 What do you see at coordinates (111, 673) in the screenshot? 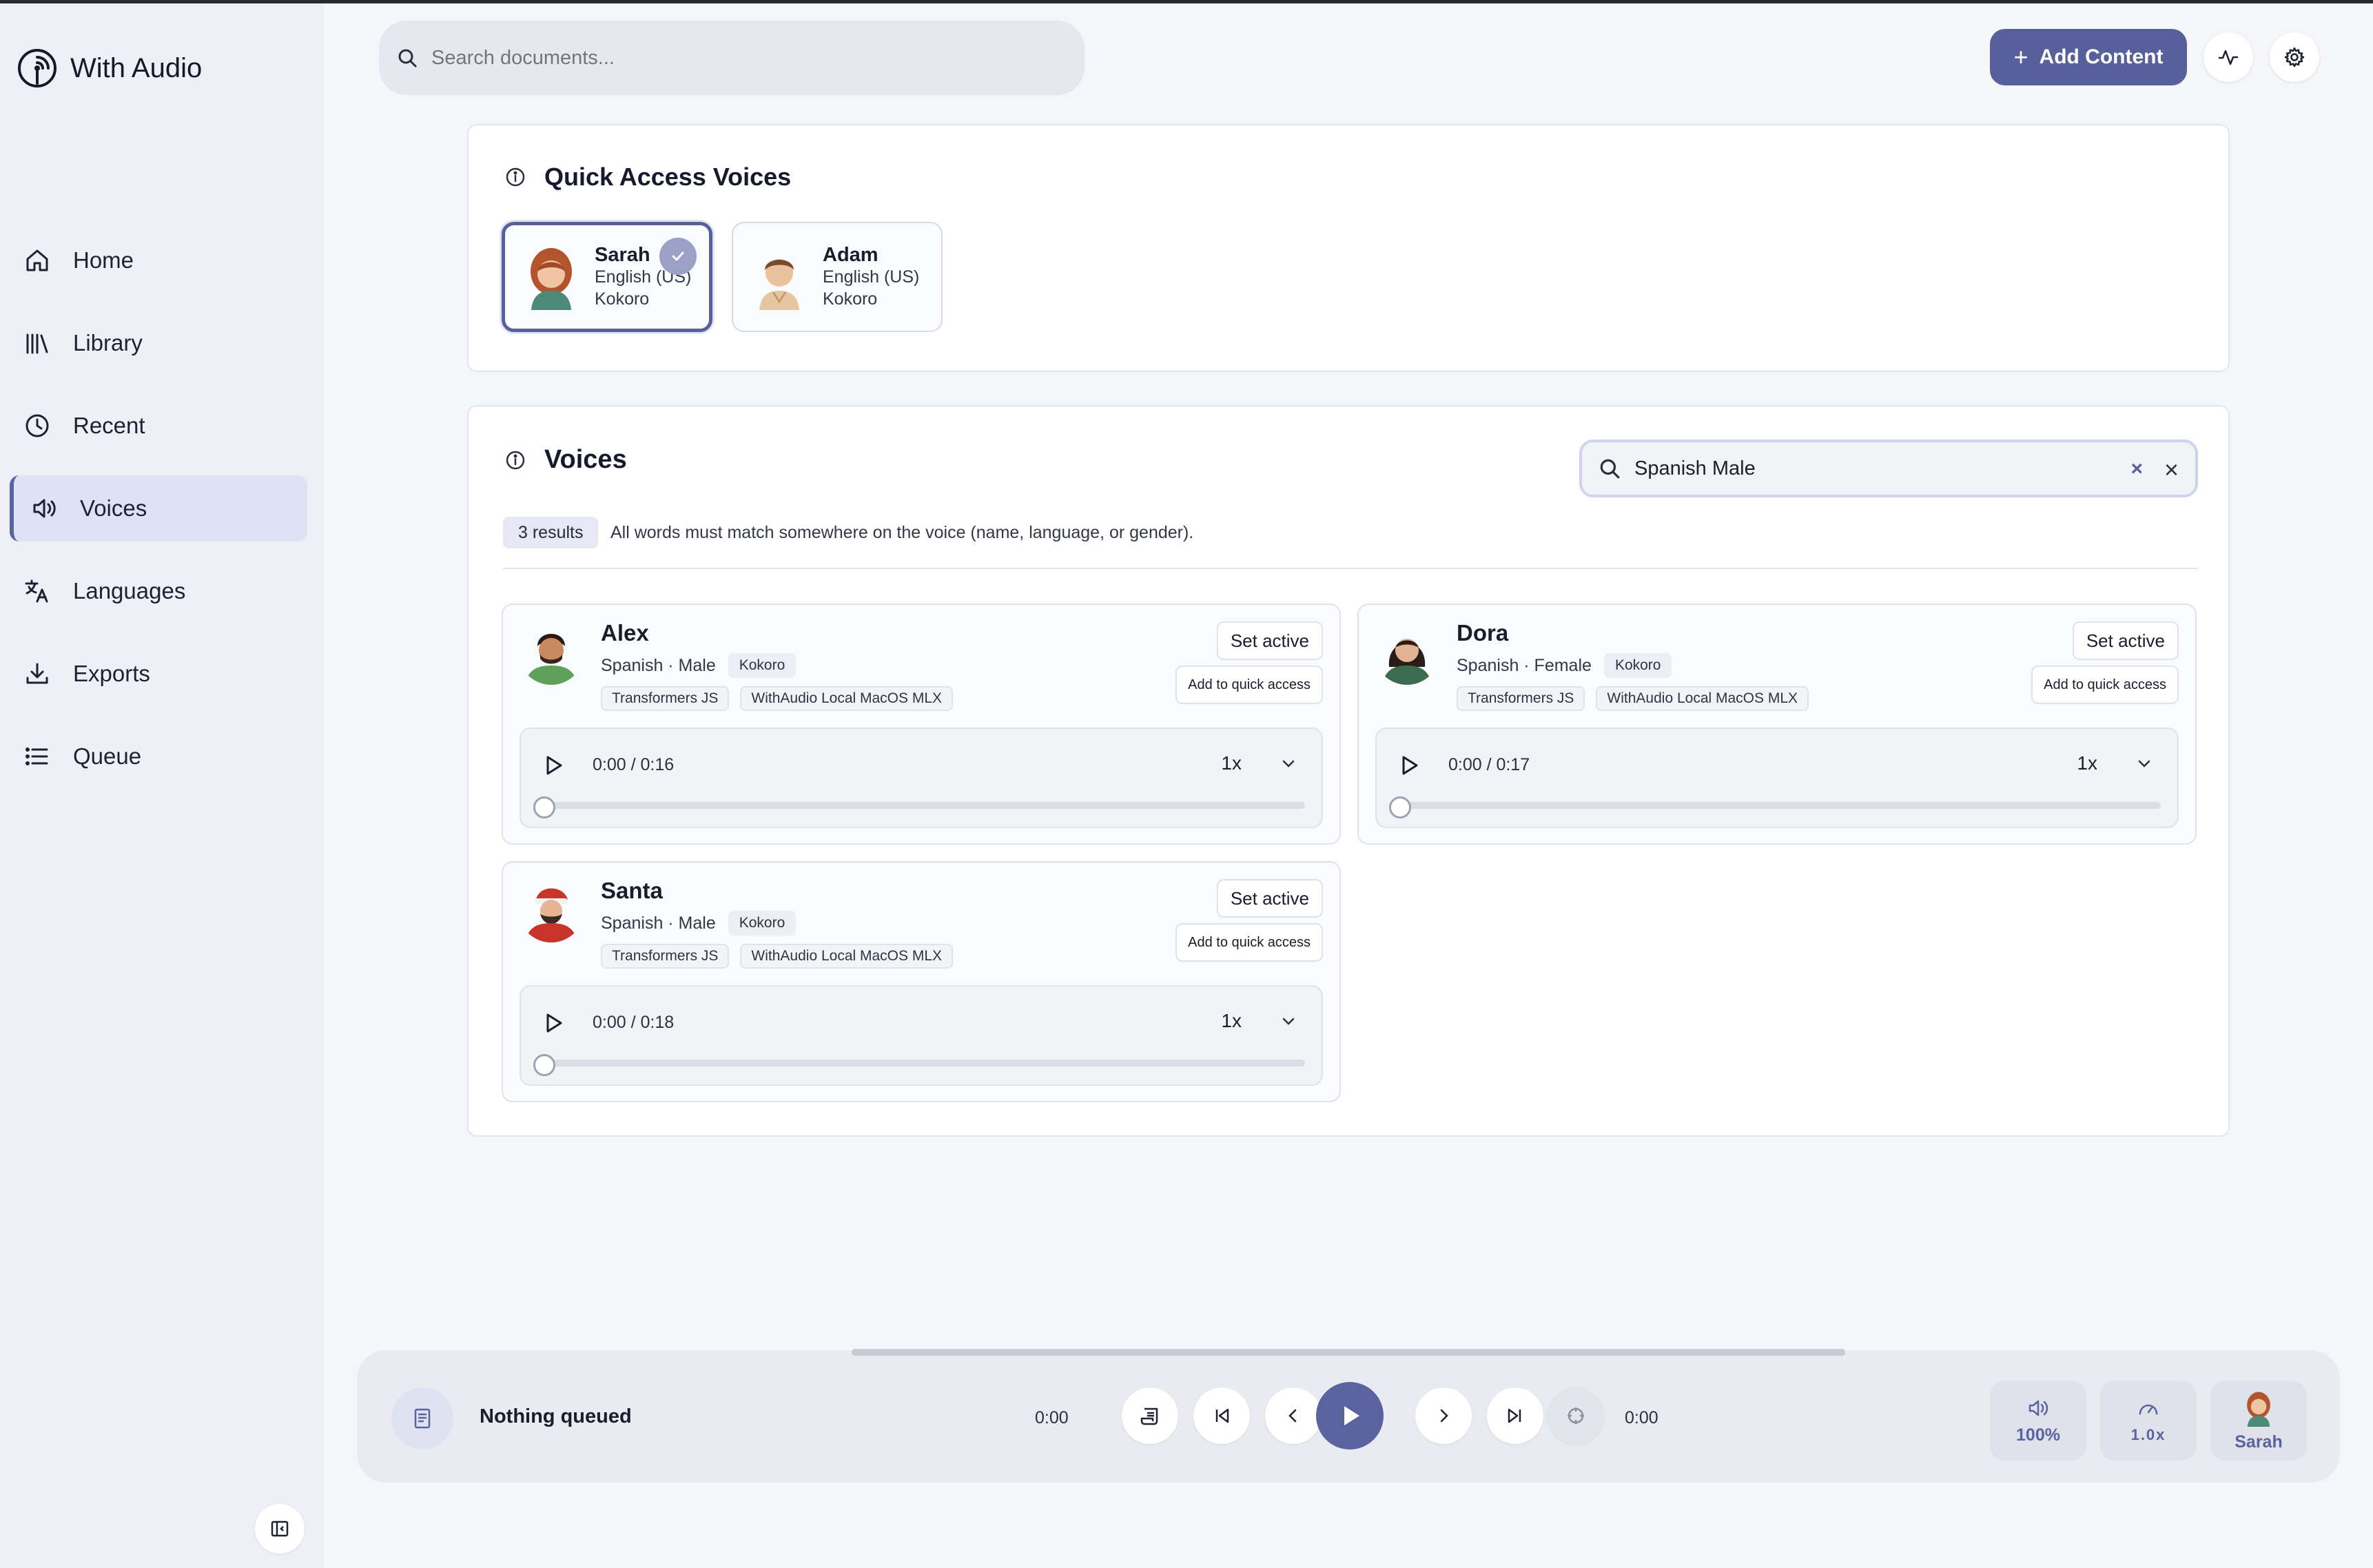
I see `sidebar-item-label: Exports` at bounding box center [111, 673].